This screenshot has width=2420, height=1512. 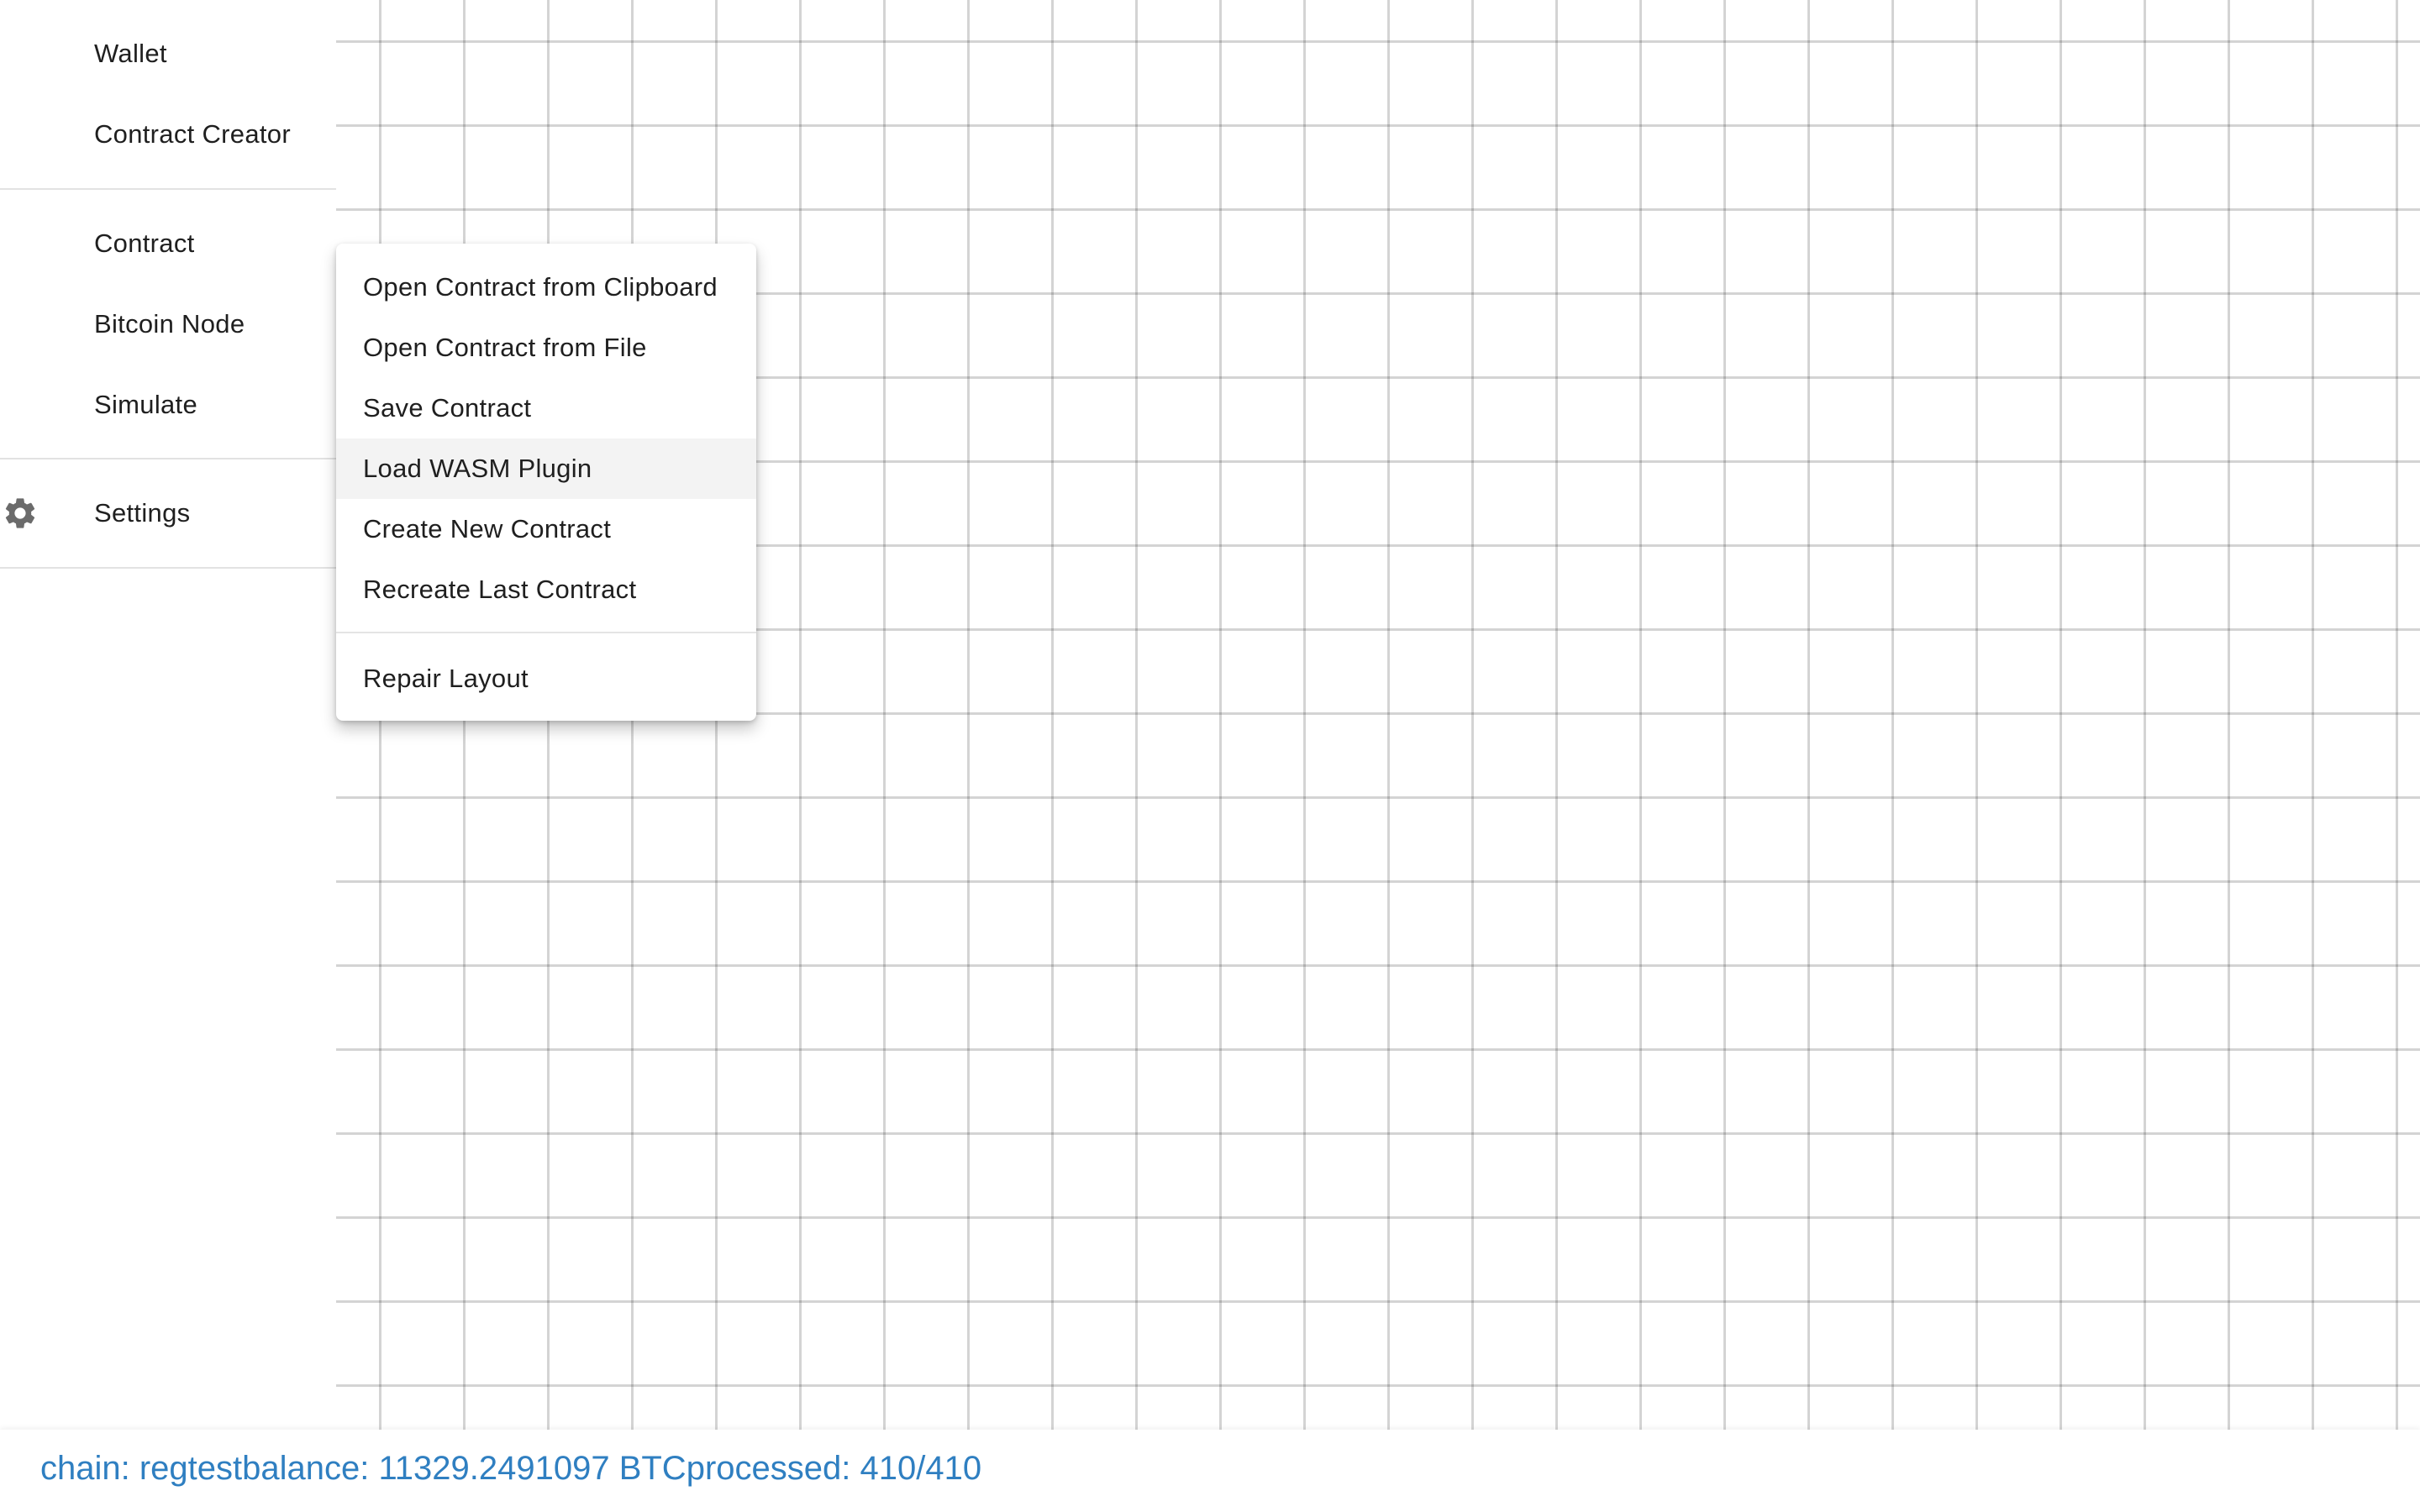 What do you see at coordinates (500, 589) in the screenshot?
I see `menu-item-label: Recreate Last Contract` at bounding box center [500, 589].